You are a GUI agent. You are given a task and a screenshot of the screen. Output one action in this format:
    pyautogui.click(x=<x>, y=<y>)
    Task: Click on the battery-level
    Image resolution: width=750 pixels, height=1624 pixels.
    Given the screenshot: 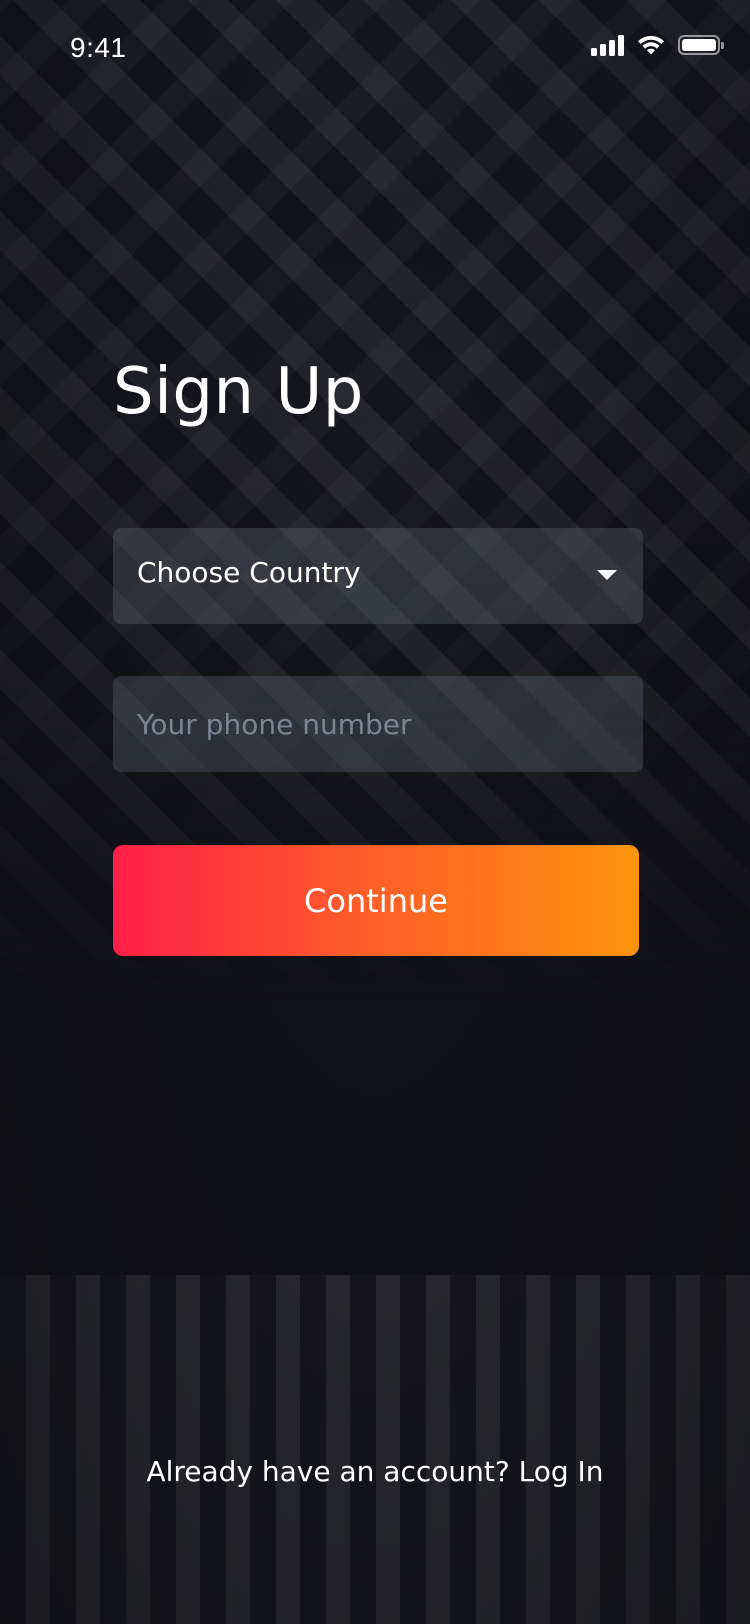 What is the action you would take?
    pyautogui.click(x=699, y=45)
    